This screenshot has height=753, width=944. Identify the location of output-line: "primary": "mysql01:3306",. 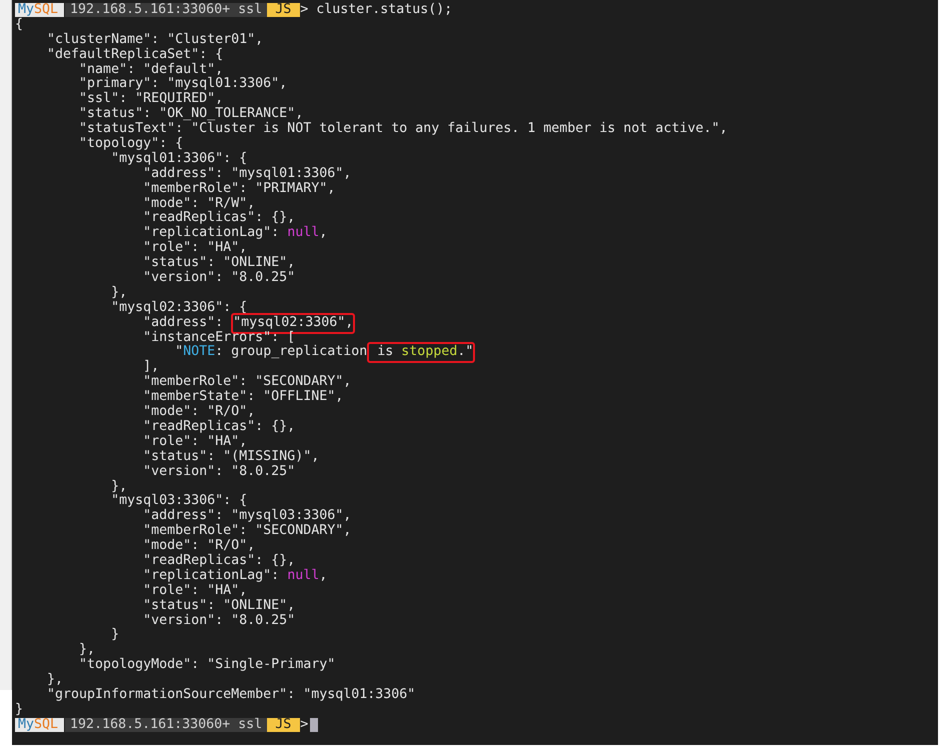
(183, 84).